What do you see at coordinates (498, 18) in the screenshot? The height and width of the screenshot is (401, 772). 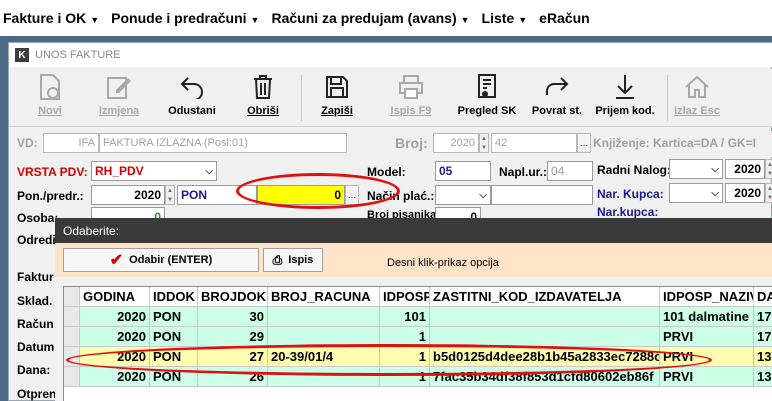 I see `menu-liste-label: Liste` at bounding box center [498, 18].